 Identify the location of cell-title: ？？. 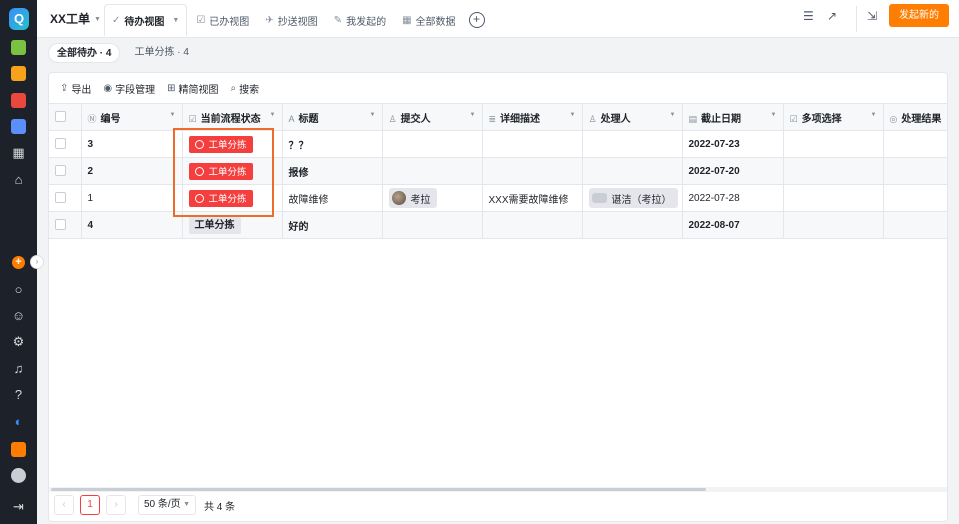
(332, 144).